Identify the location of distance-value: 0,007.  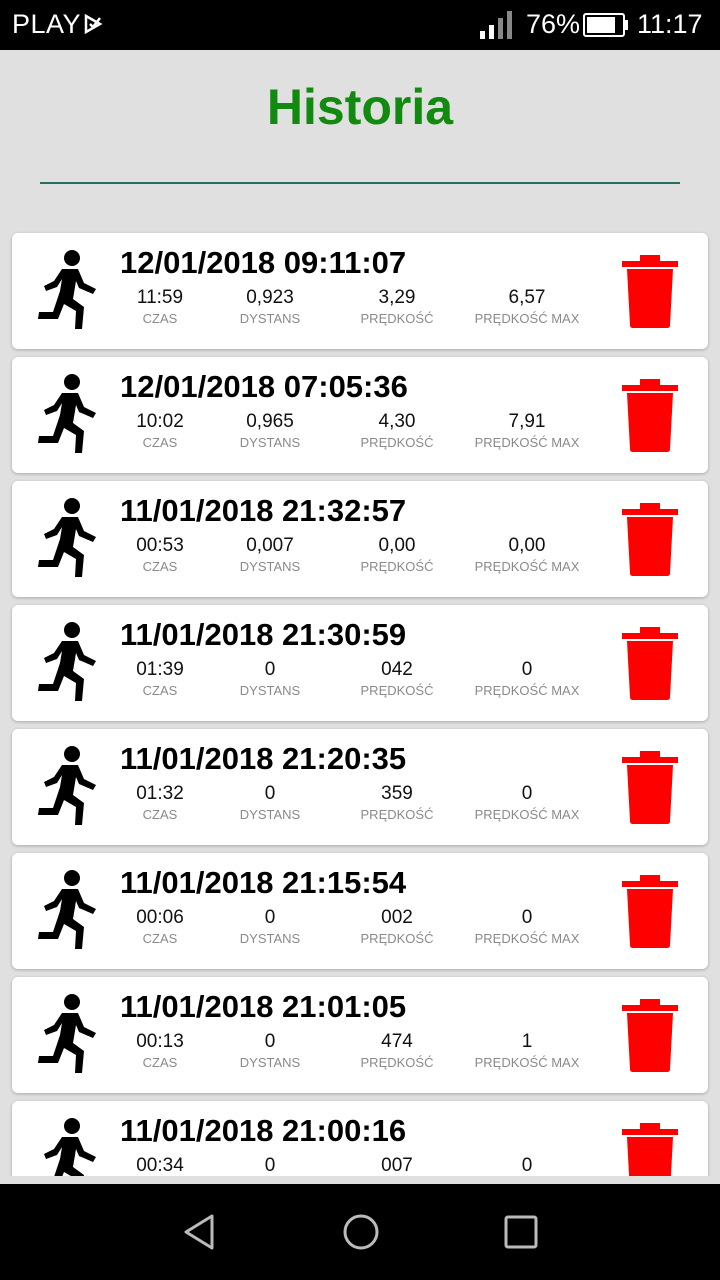
(270, 545).